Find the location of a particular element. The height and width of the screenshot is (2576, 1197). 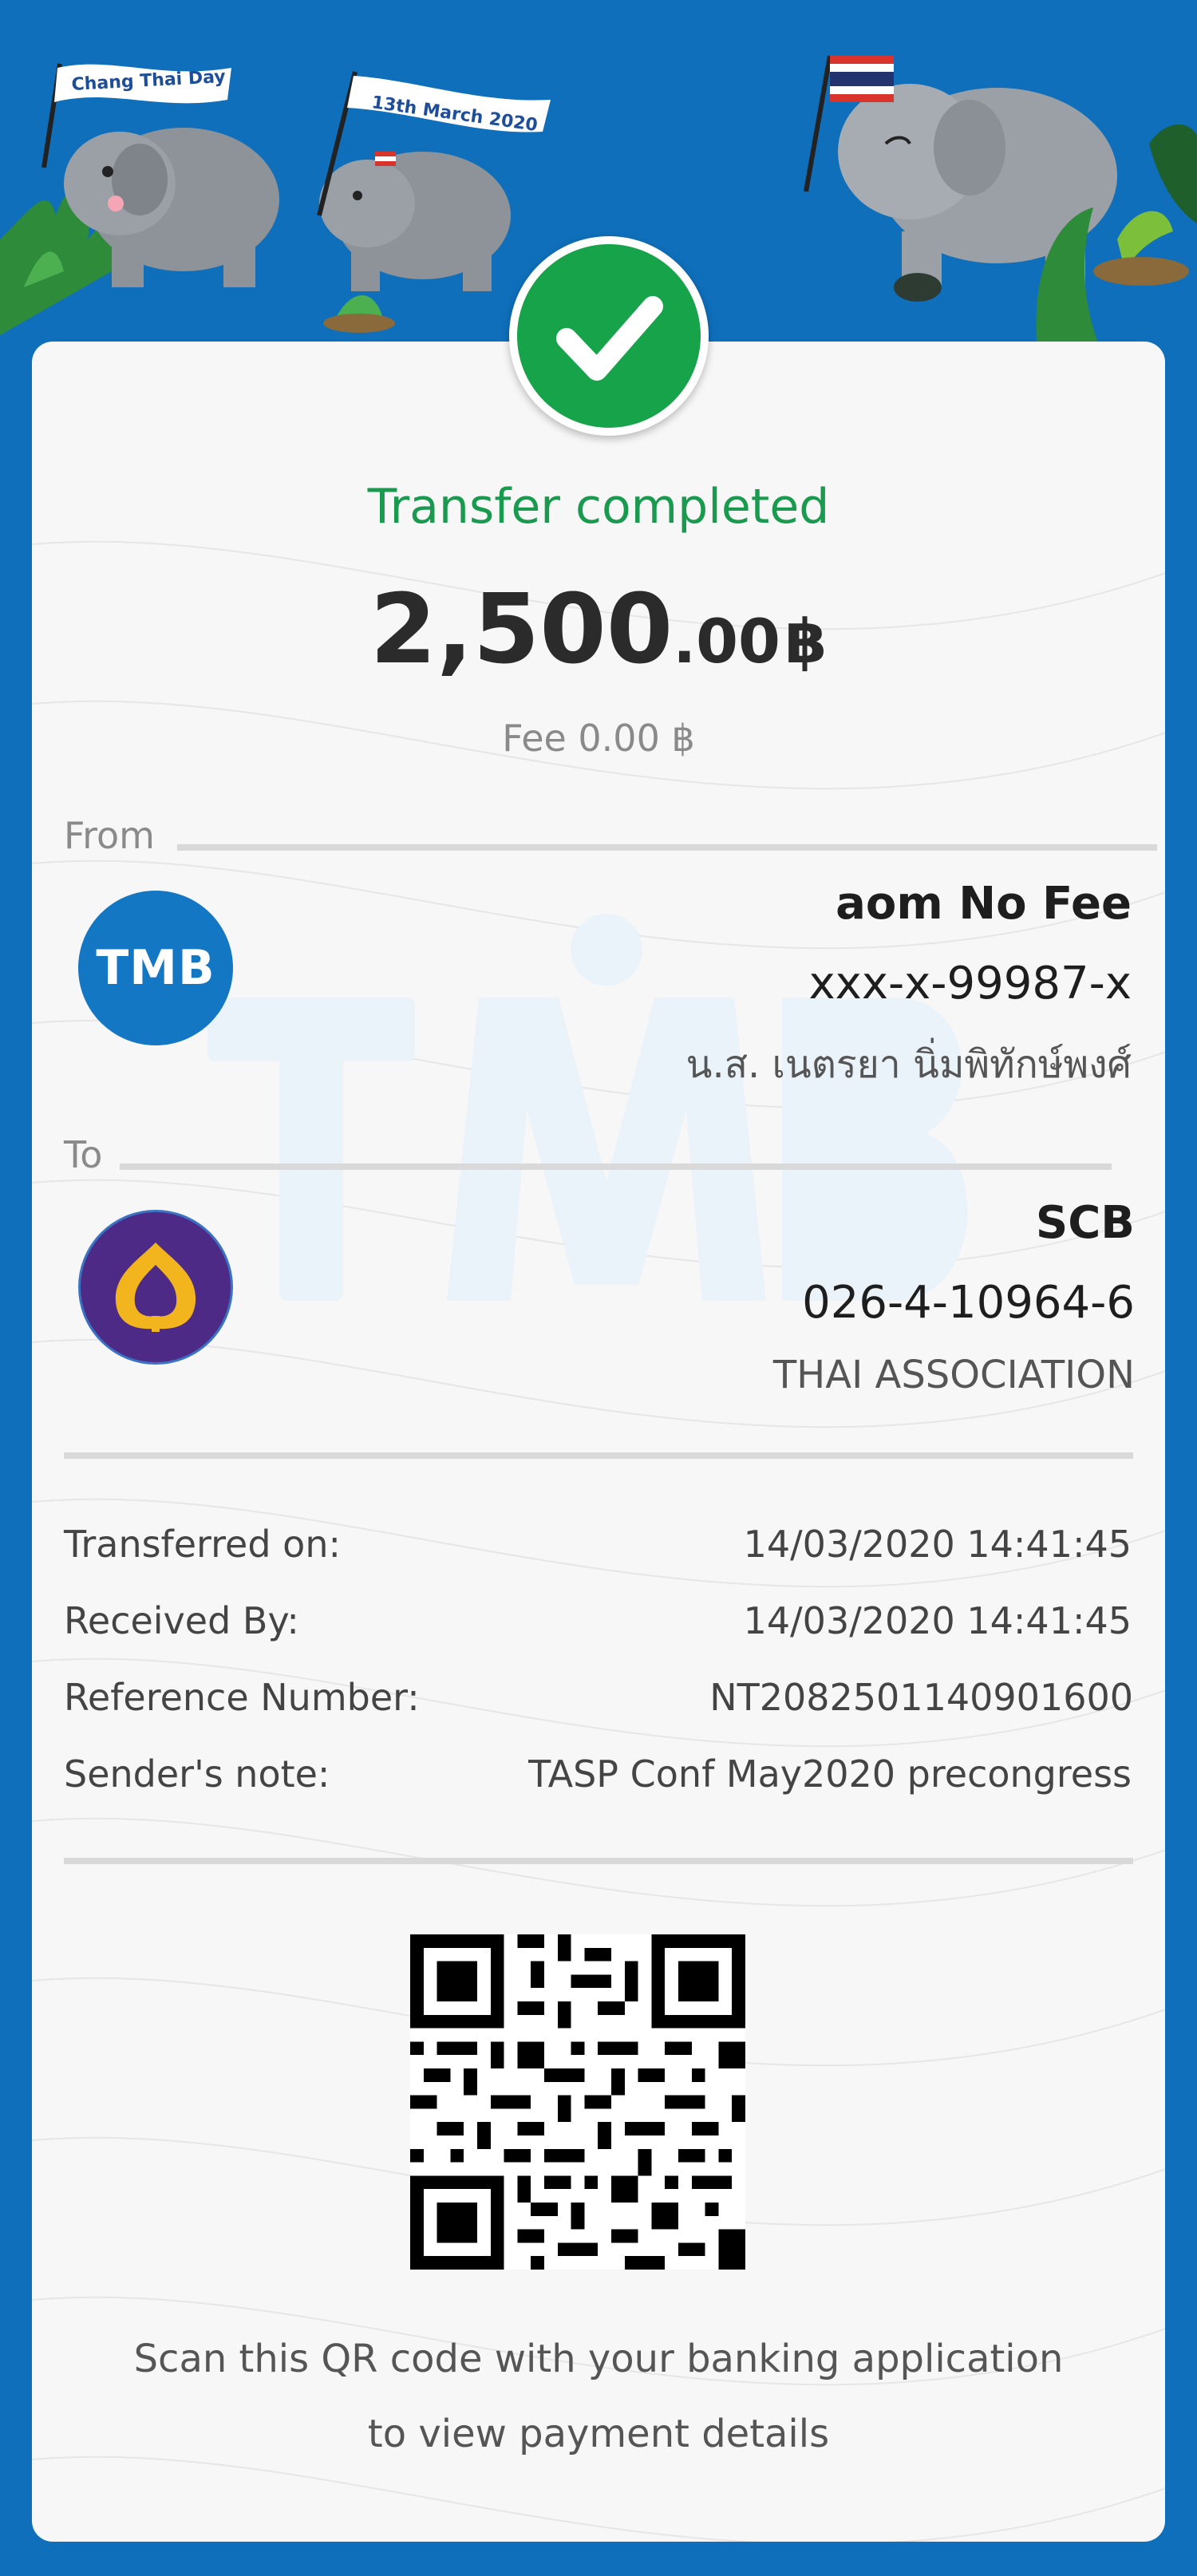

detail-label-reference-number: Reference Number: is located at coordinates (242, 1697).